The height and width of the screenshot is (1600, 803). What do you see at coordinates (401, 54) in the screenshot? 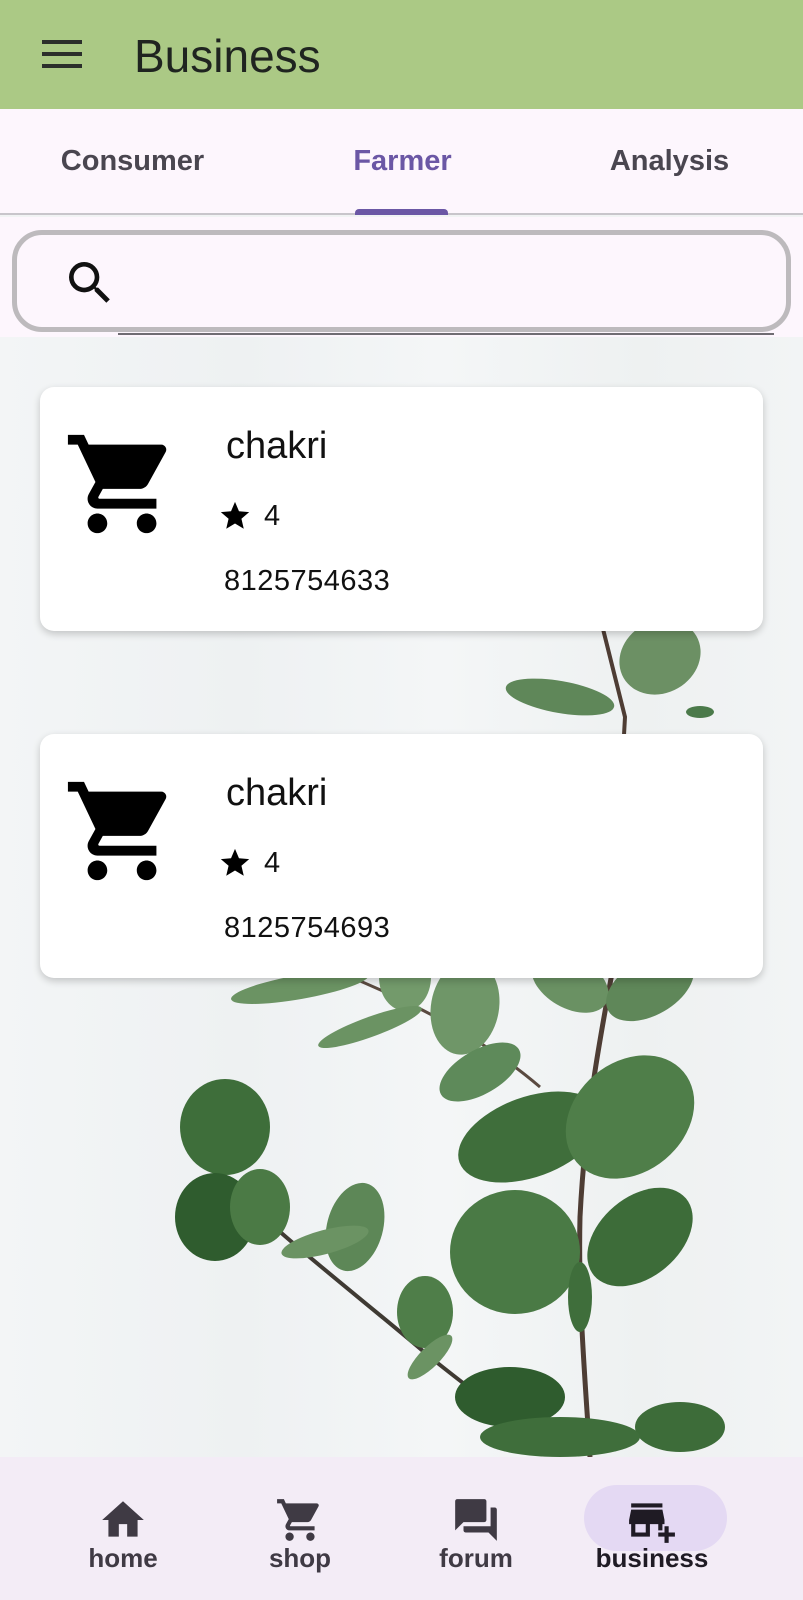
I see `app-bar: Business` at bounding box center [401, 54].